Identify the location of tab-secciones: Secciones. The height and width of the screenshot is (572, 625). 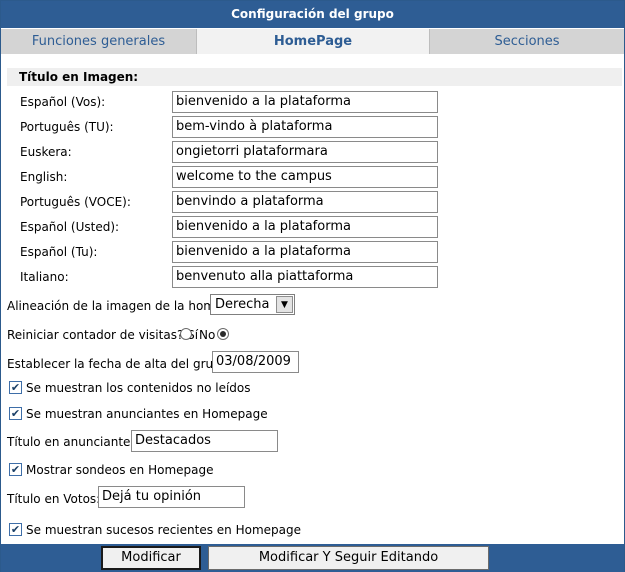
(527, 41).